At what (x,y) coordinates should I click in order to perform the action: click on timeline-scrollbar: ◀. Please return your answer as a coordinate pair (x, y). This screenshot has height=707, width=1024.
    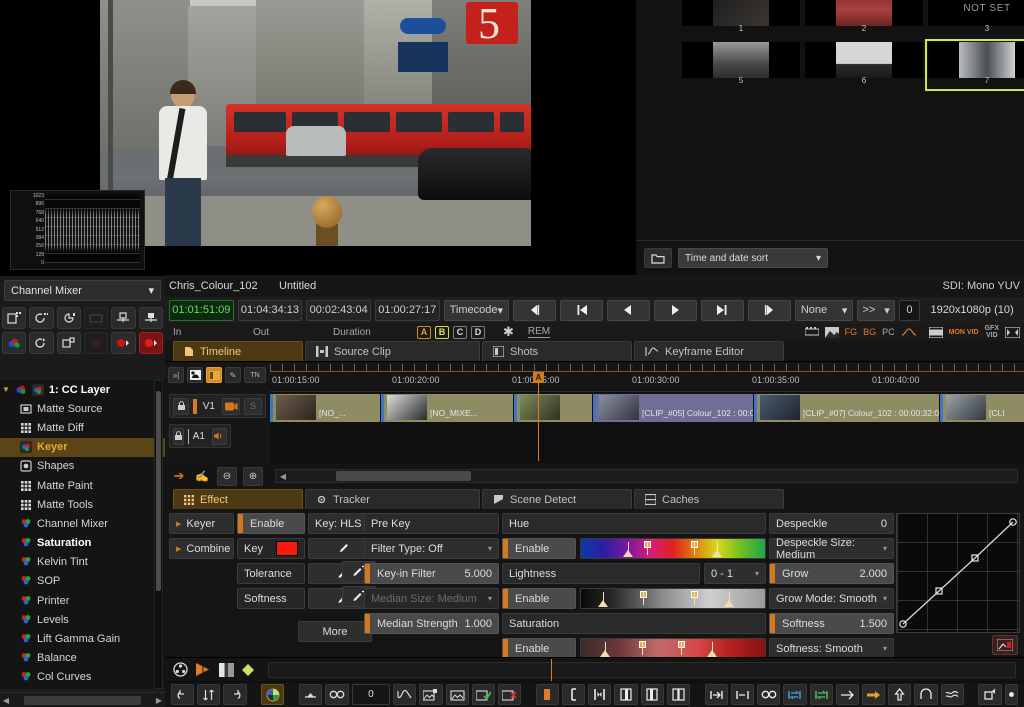
    Looking at the image, I should click on (646, 476).